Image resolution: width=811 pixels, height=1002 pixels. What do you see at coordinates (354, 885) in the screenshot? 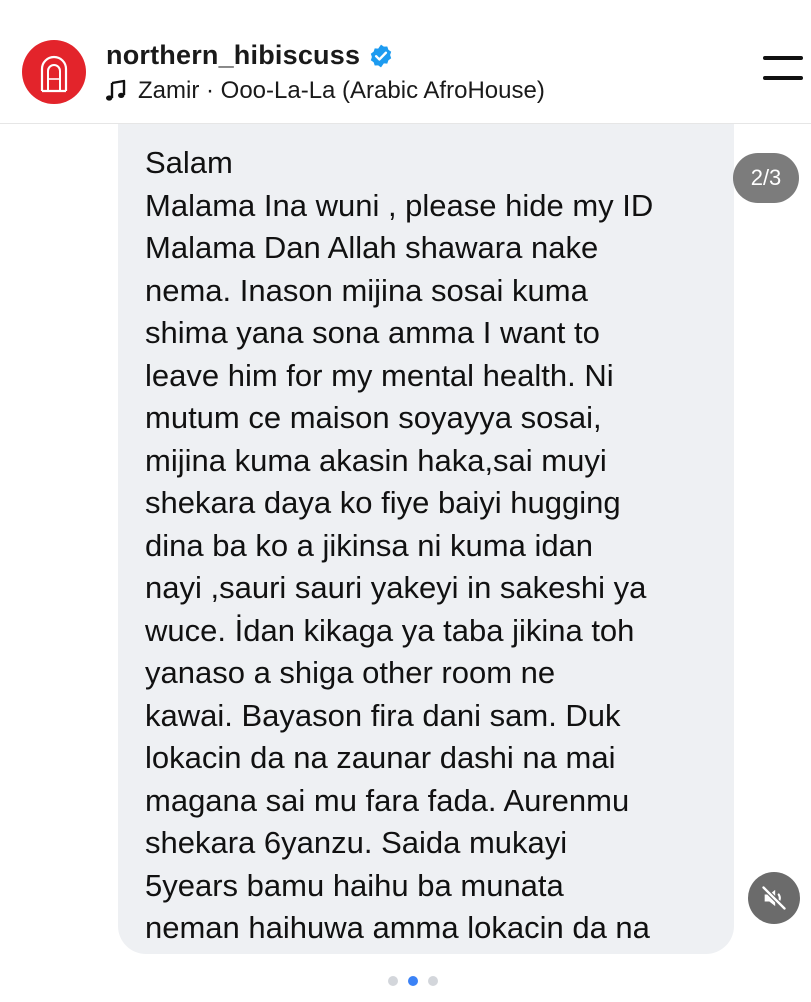
I see `message-line: 5years bamu haihu ba munata` at bounding box center [354, 885].